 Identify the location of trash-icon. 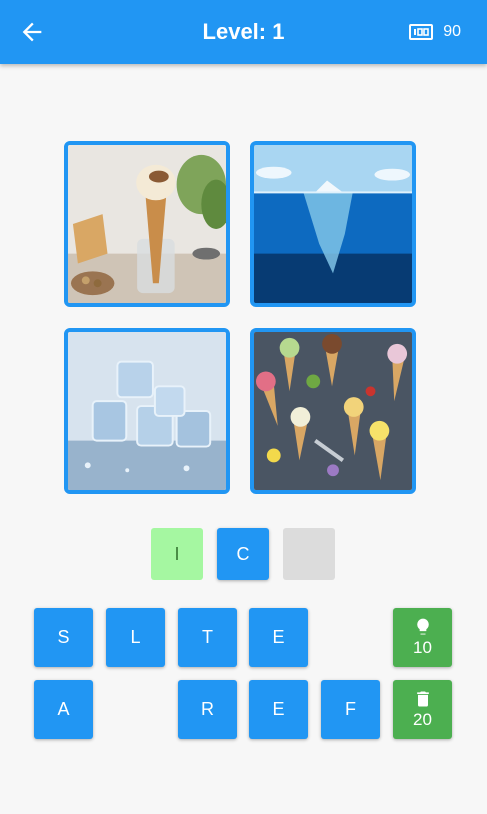
(422, 699).